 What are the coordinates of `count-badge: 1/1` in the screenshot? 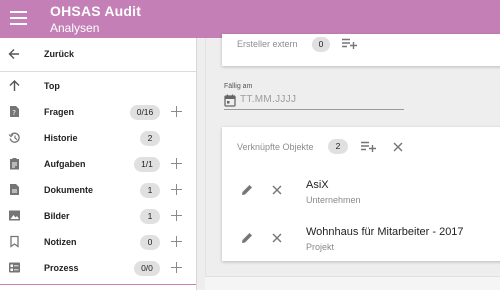 It's located at (147, 164).